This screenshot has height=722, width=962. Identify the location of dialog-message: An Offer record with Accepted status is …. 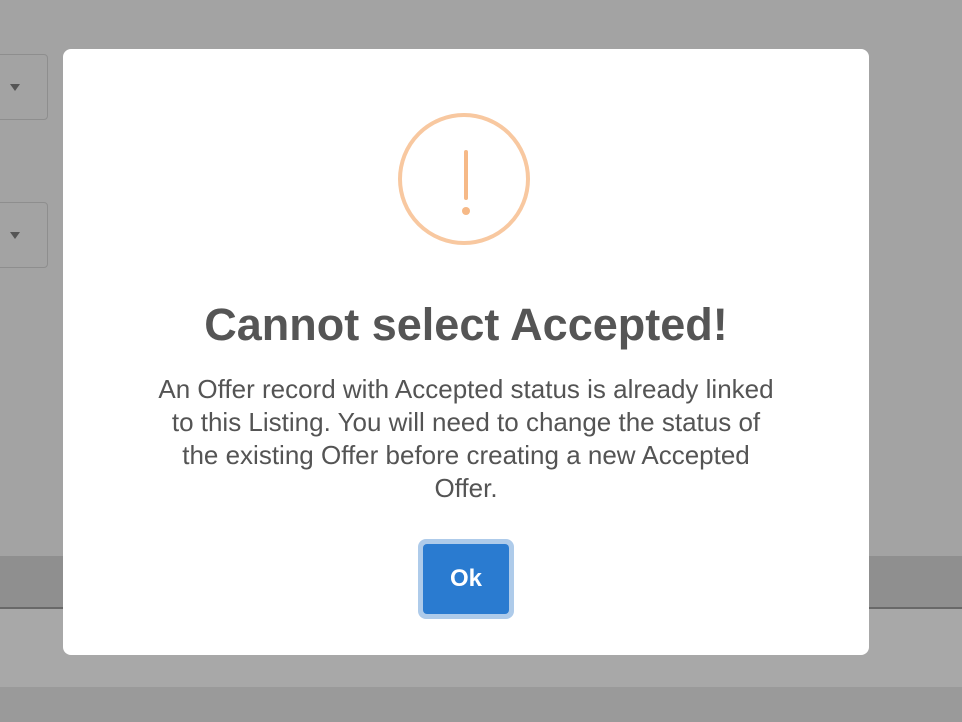
(466, 438).